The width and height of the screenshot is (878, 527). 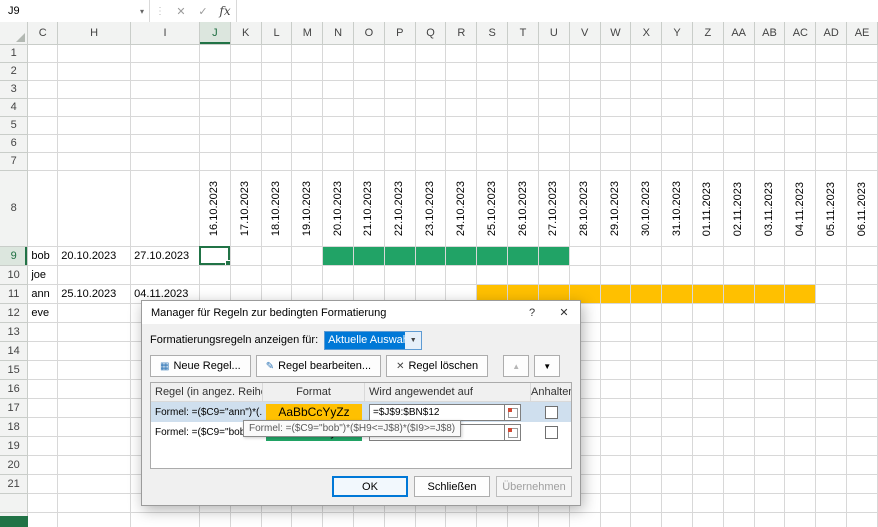 I want to click on cell-C1, so click(x=43, y=53).